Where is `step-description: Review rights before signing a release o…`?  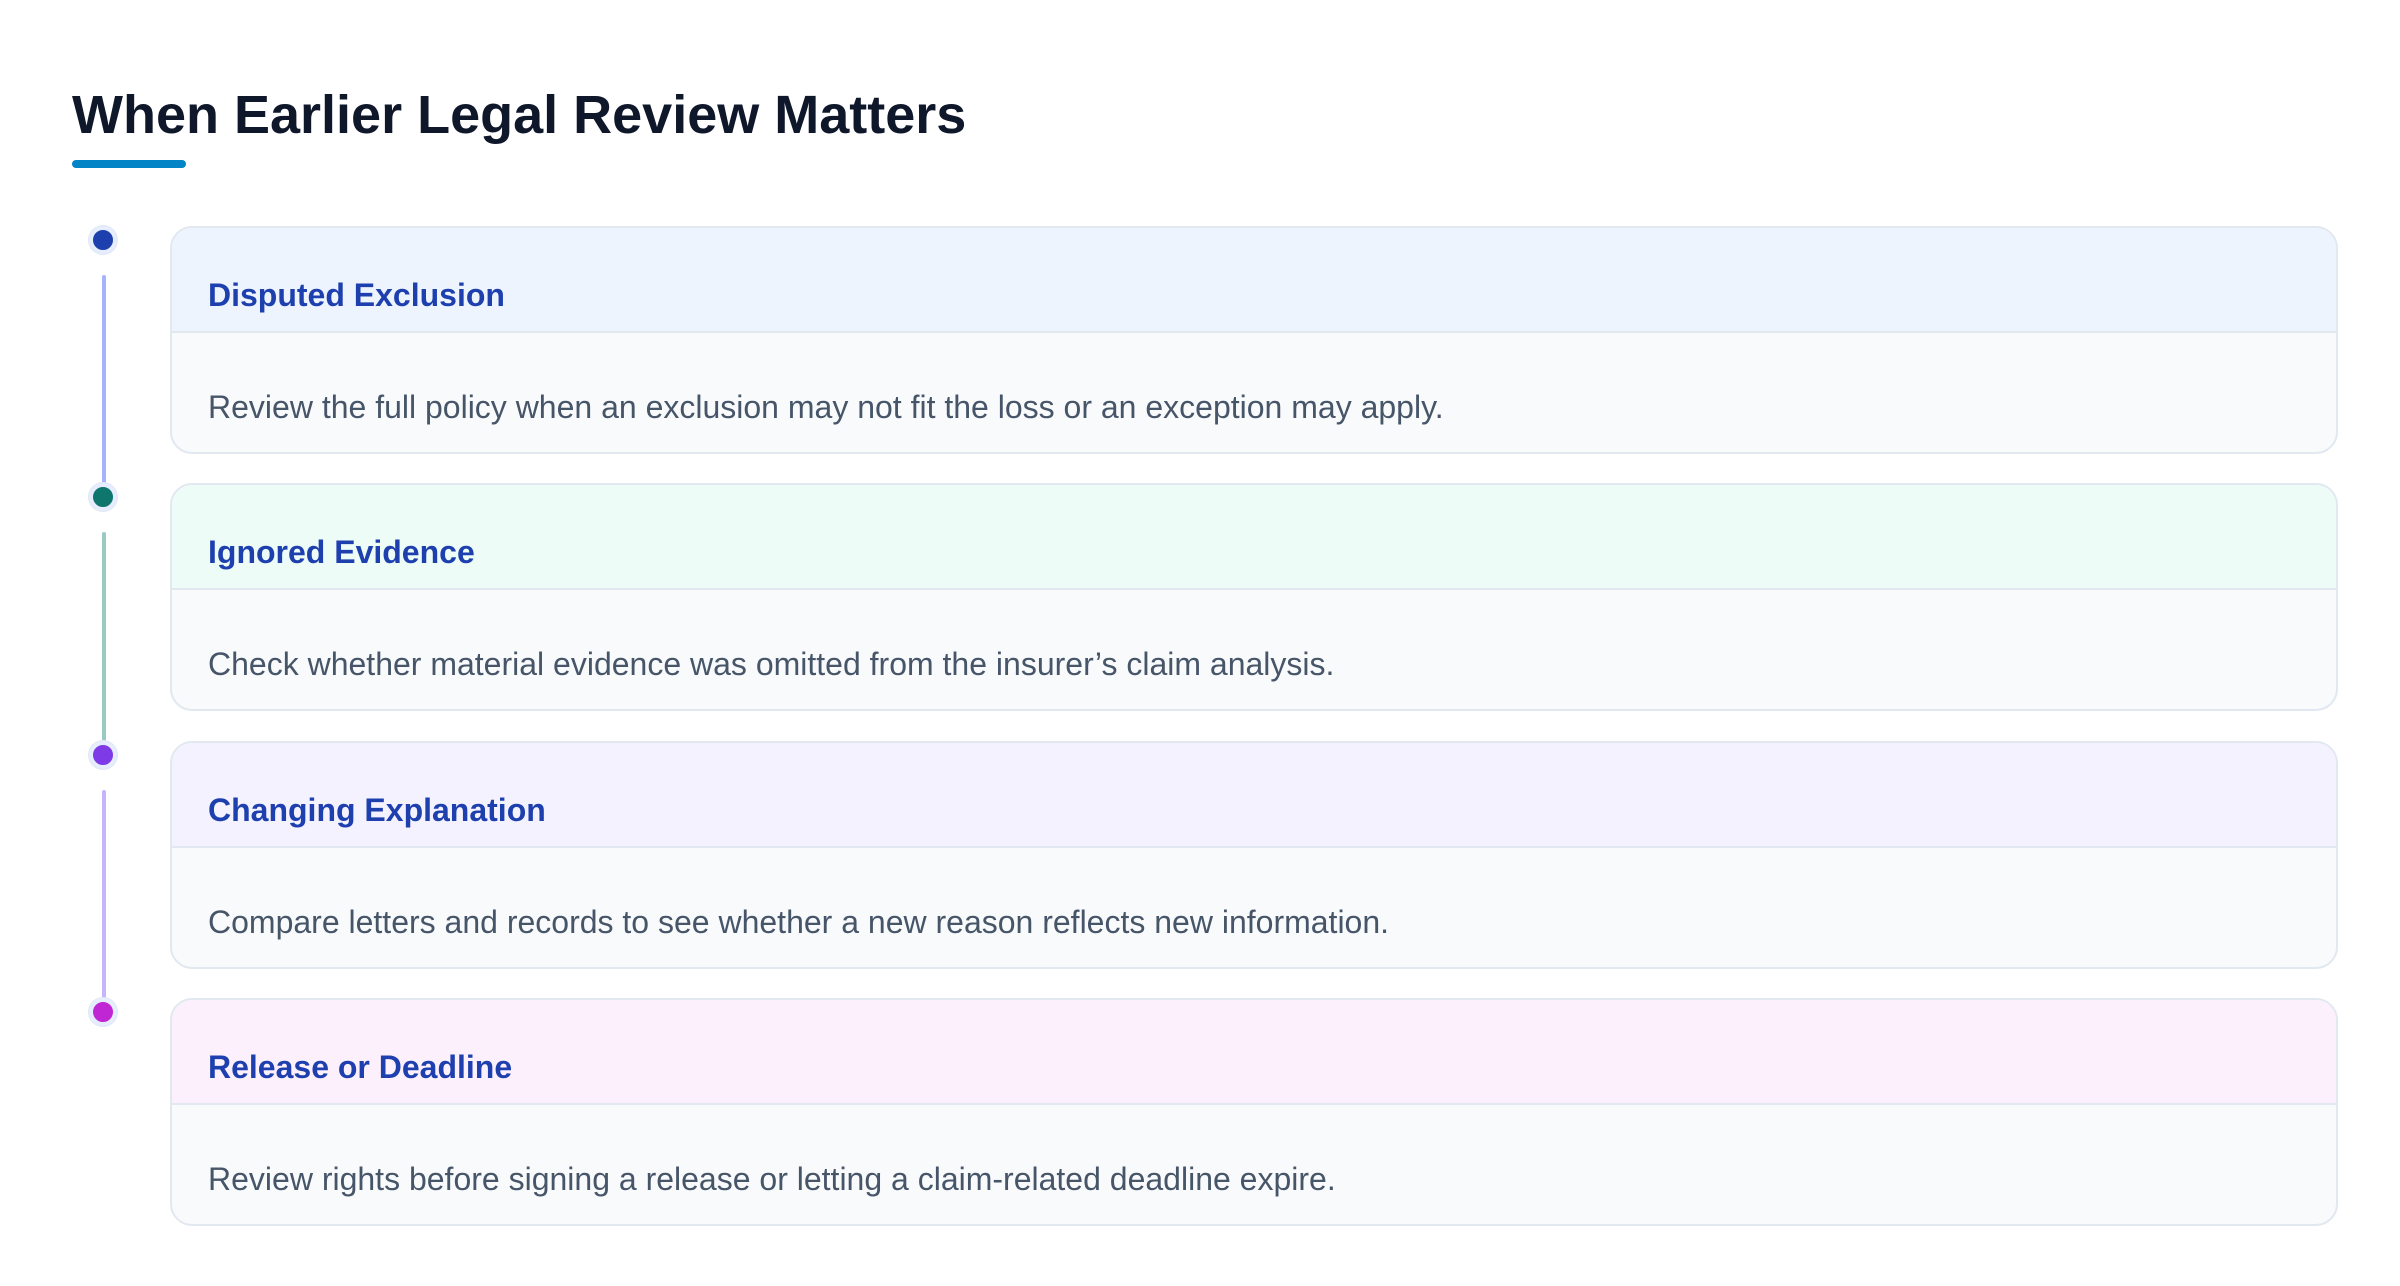
step-description: Review rights before signing a release o… is located at coordinates (772, 1179).